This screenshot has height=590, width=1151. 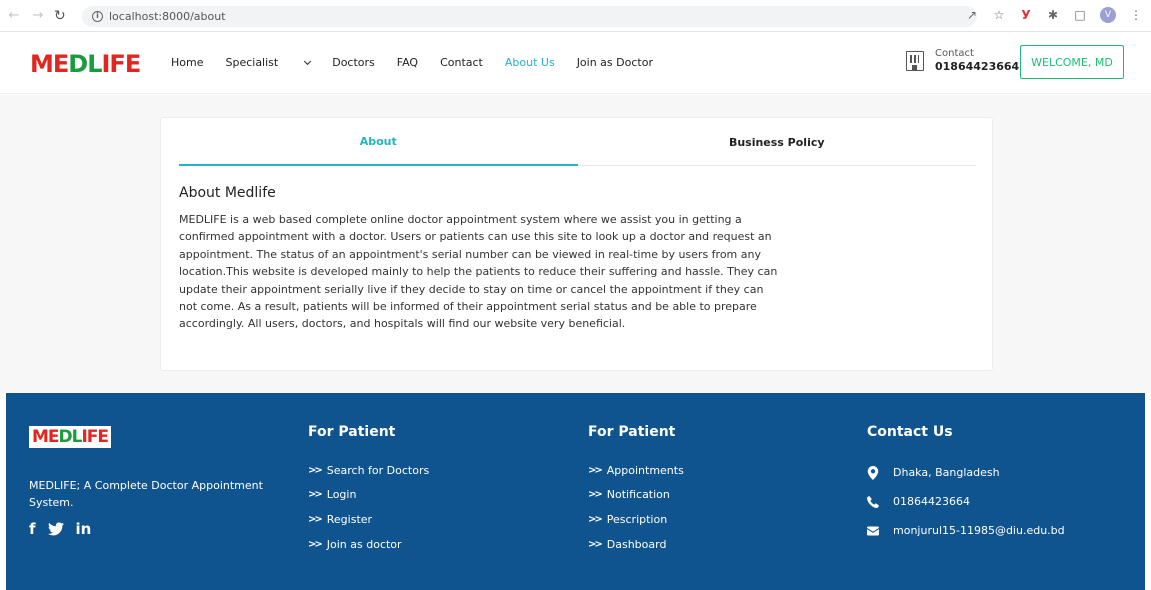 What do you see at coordinates (636, 495) in the screenshot?
I see `footer-link-notification: >> Notification` at bounding box center [636, 495].